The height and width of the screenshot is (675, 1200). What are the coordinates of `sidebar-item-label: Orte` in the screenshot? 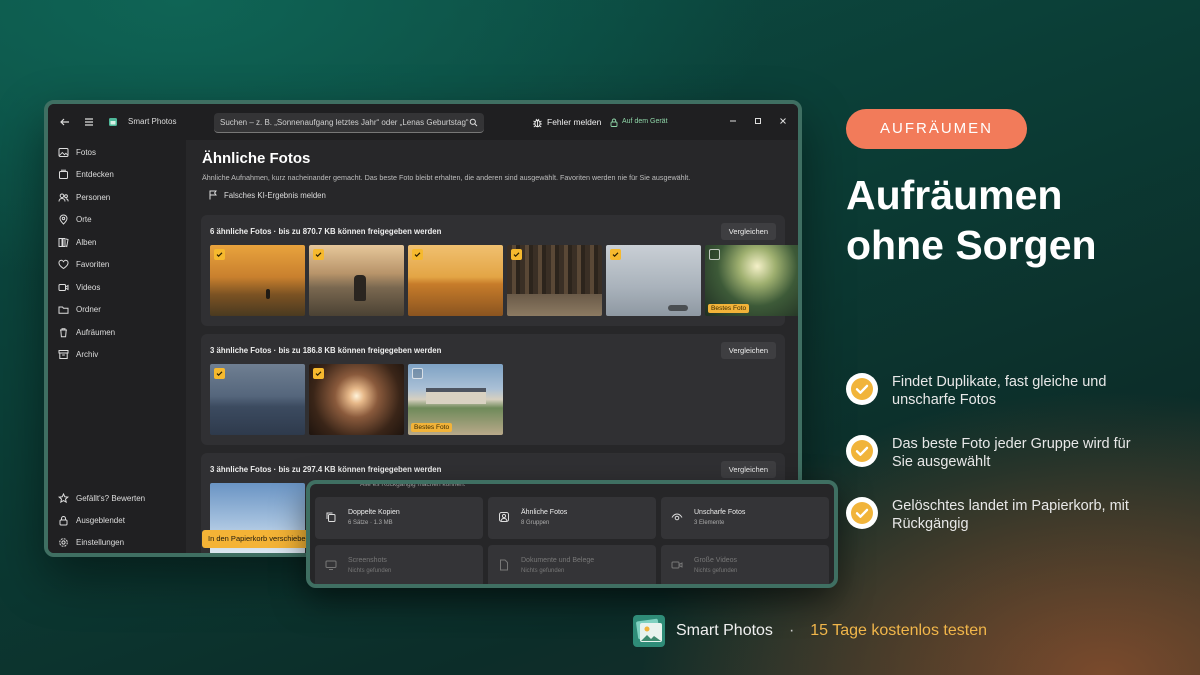 It's located at (84, 219).